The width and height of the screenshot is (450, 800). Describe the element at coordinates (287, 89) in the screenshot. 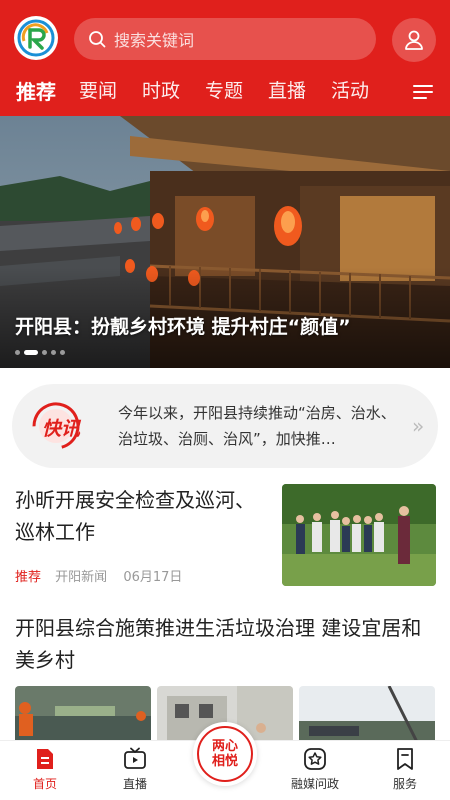

I see `tab-live: 直播` at that location.